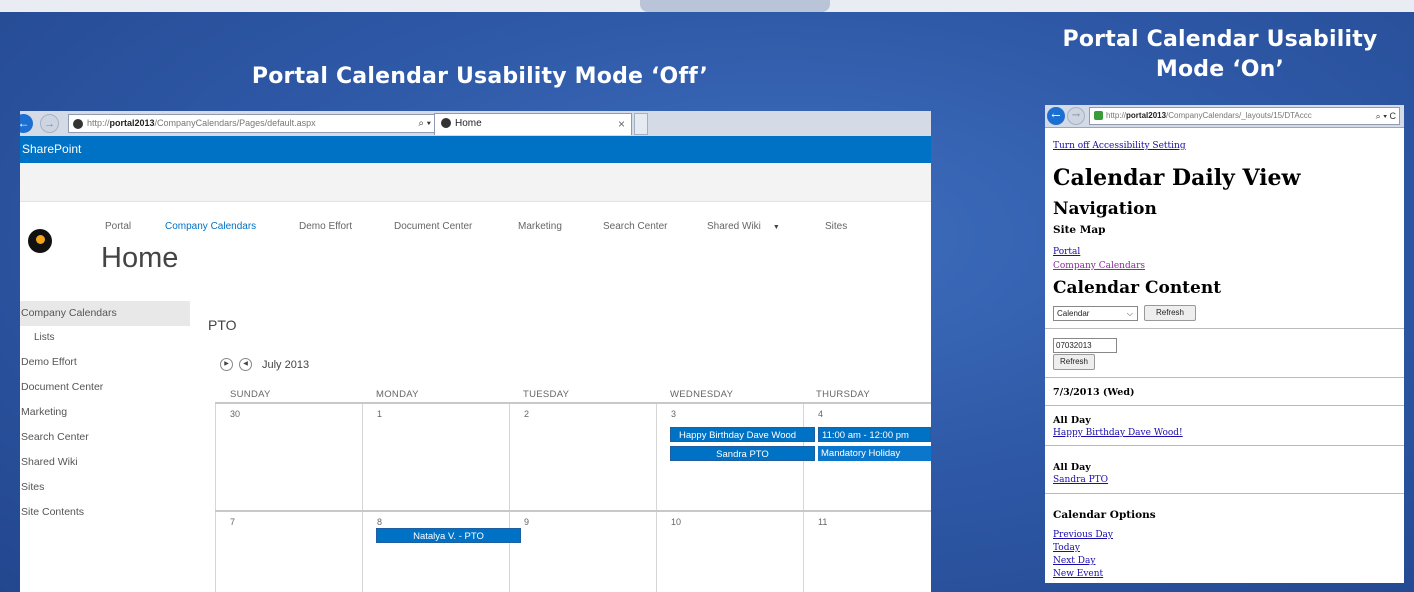  I want to click on topnav-marketing: Marketing, so click(540, 226).